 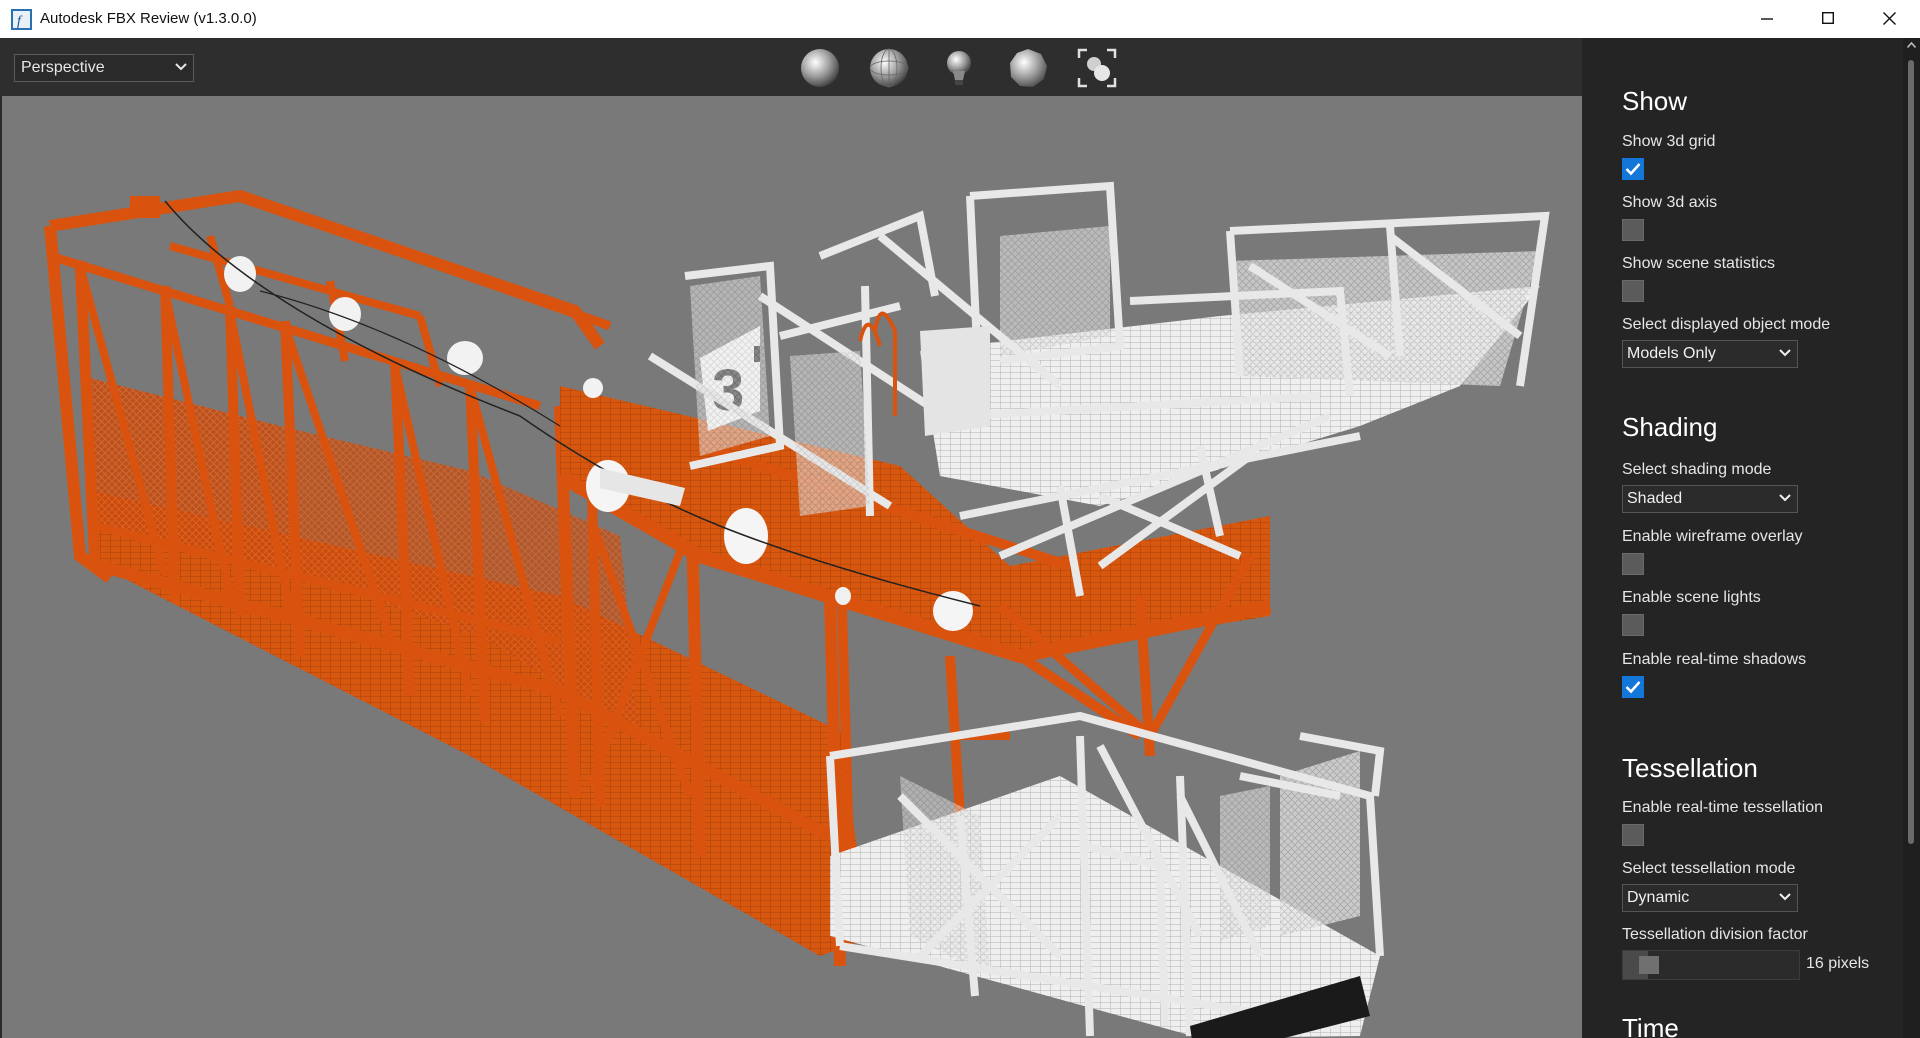 I want to click on close-button, so click(x=1889, y=19).